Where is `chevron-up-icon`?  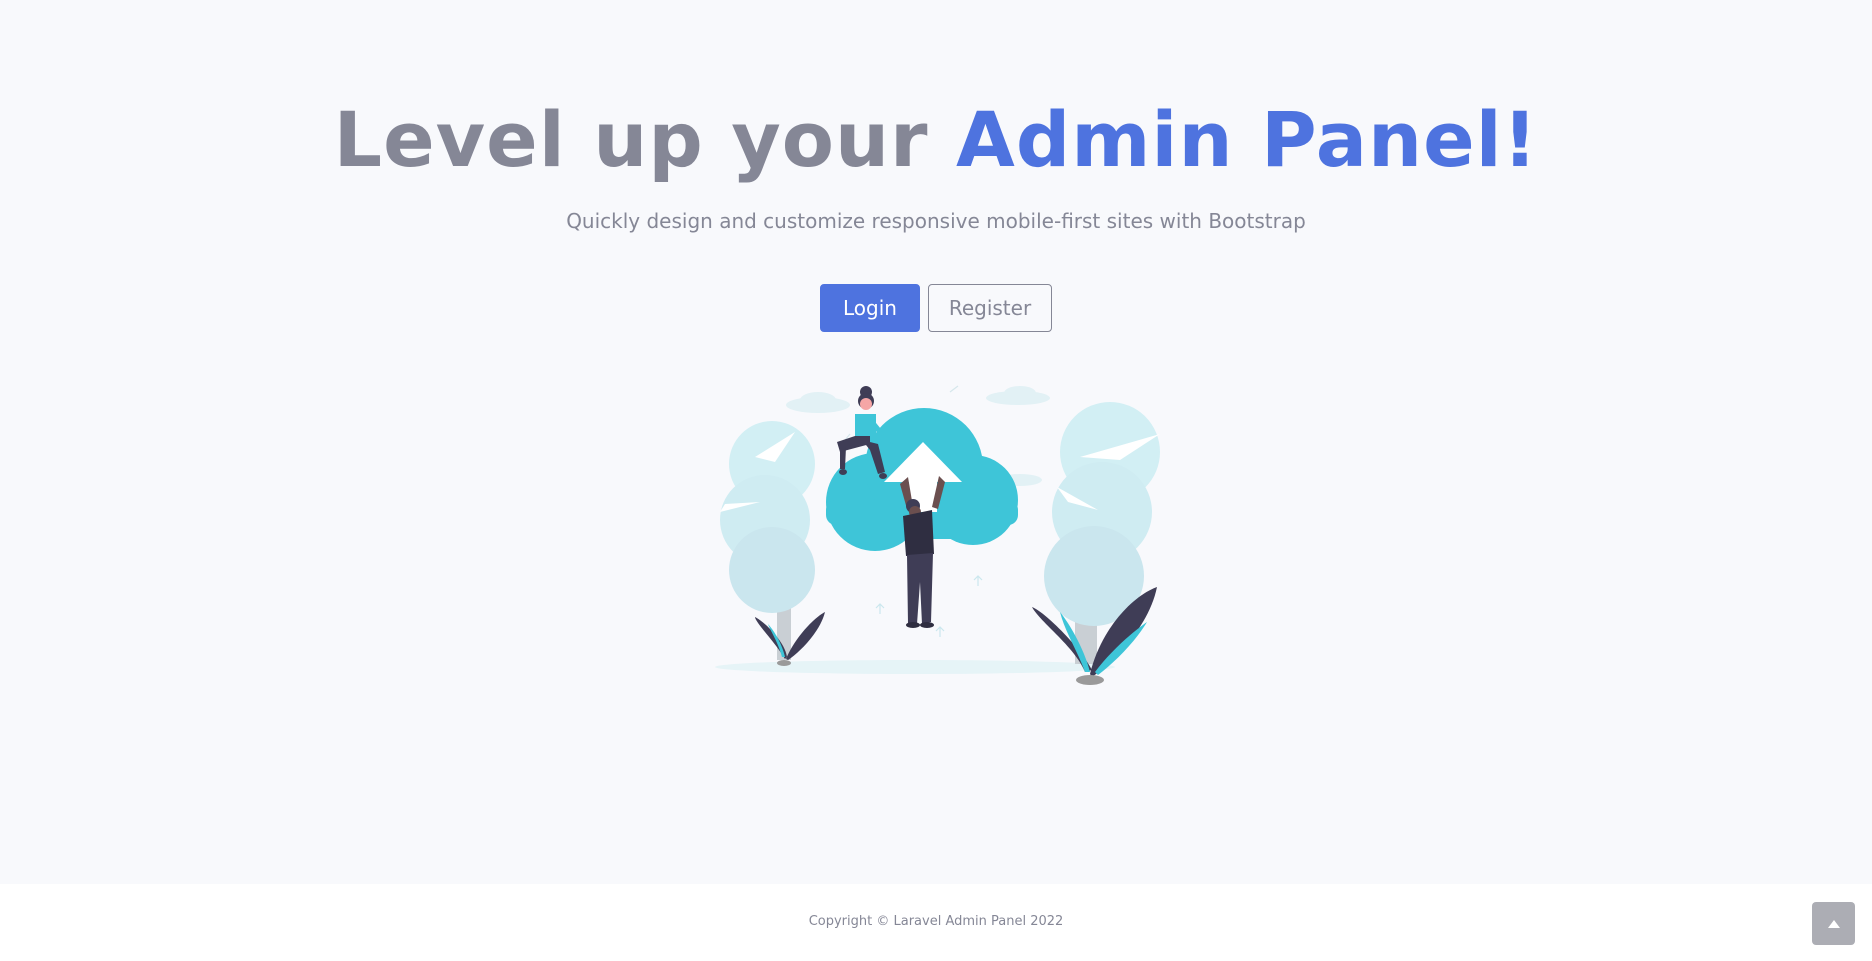
chevron-up-icon is located at coordinates (1833, 923).